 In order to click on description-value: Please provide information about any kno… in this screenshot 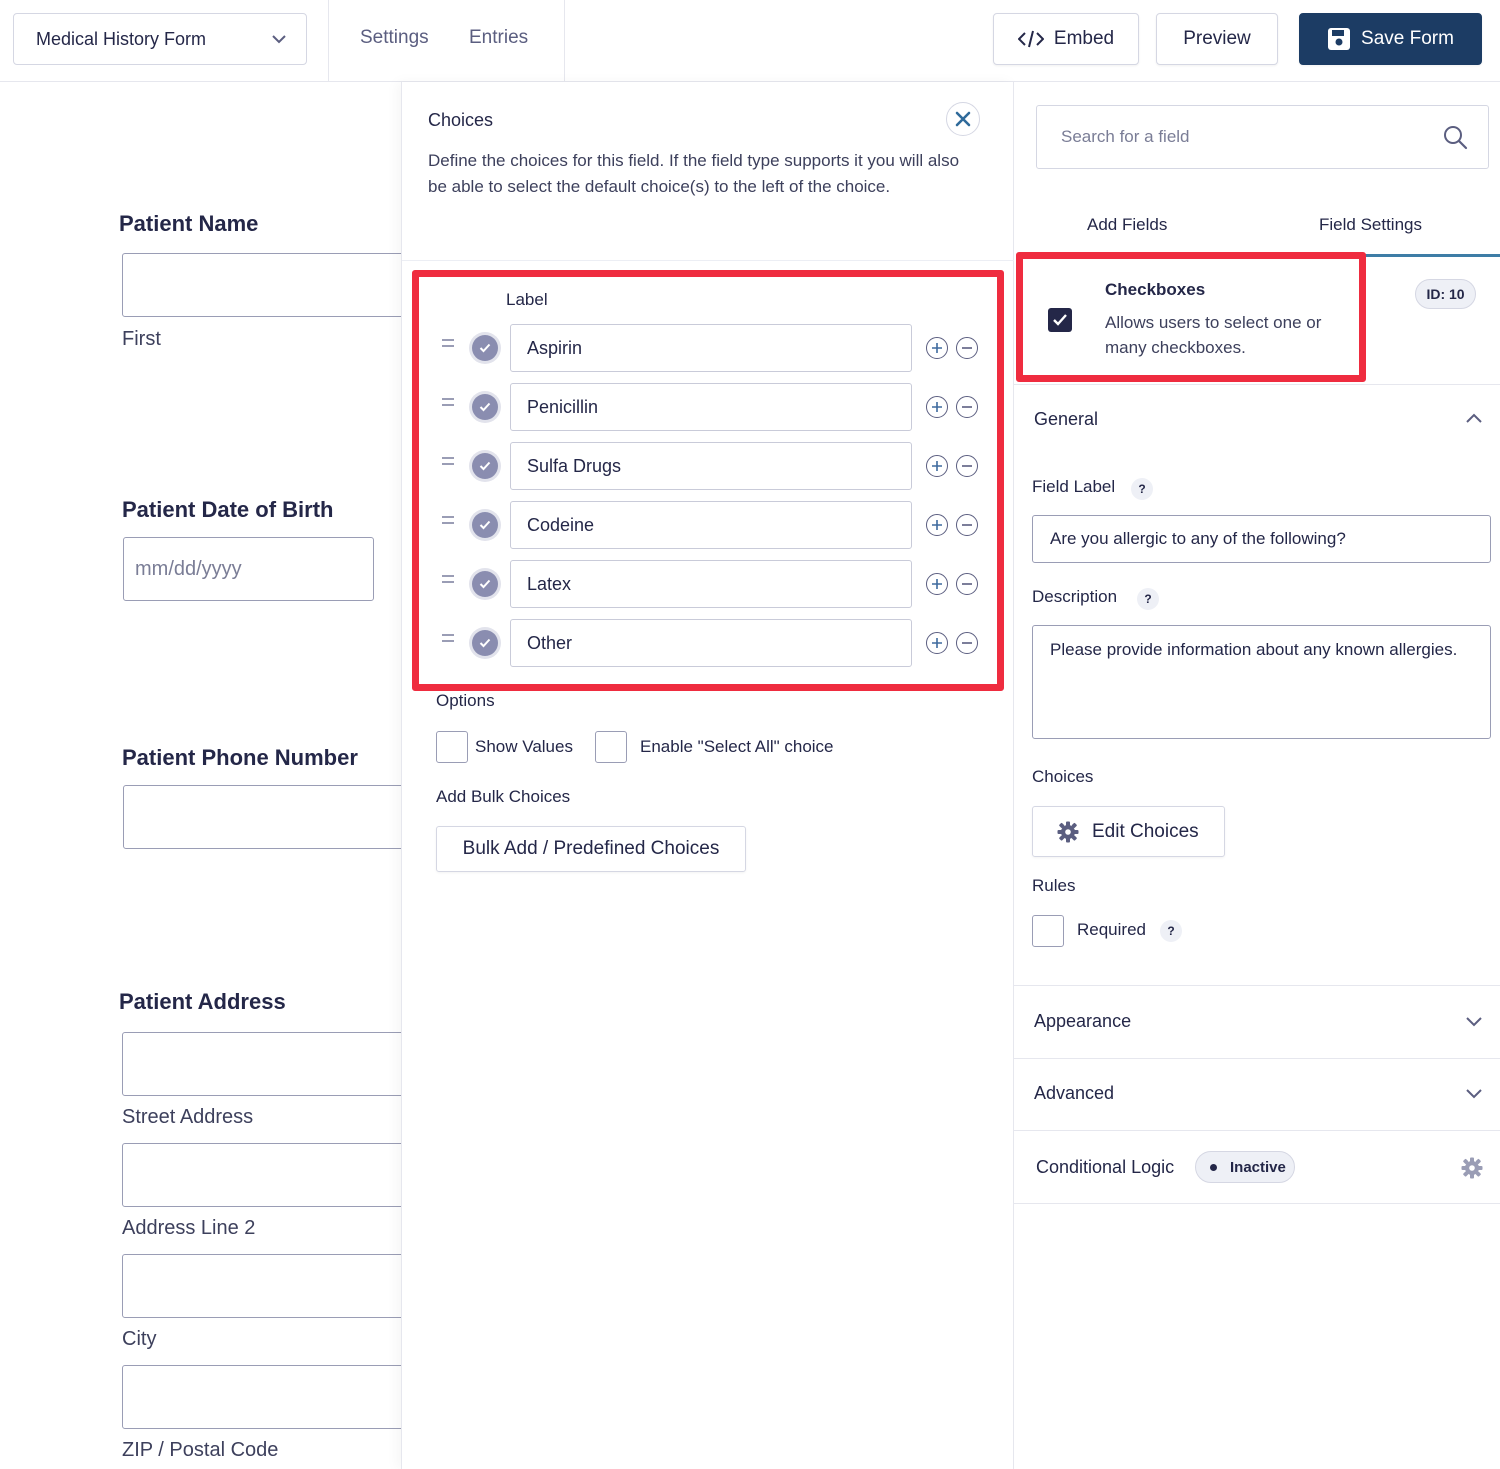, I will do `click(1253, 649)`.